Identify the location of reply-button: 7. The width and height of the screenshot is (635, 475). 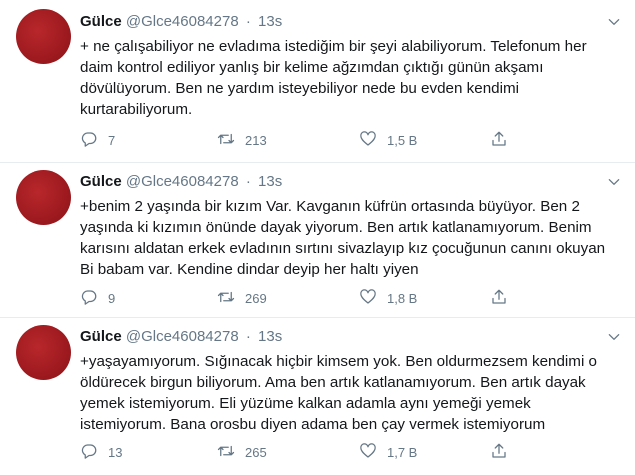
(97, 140).